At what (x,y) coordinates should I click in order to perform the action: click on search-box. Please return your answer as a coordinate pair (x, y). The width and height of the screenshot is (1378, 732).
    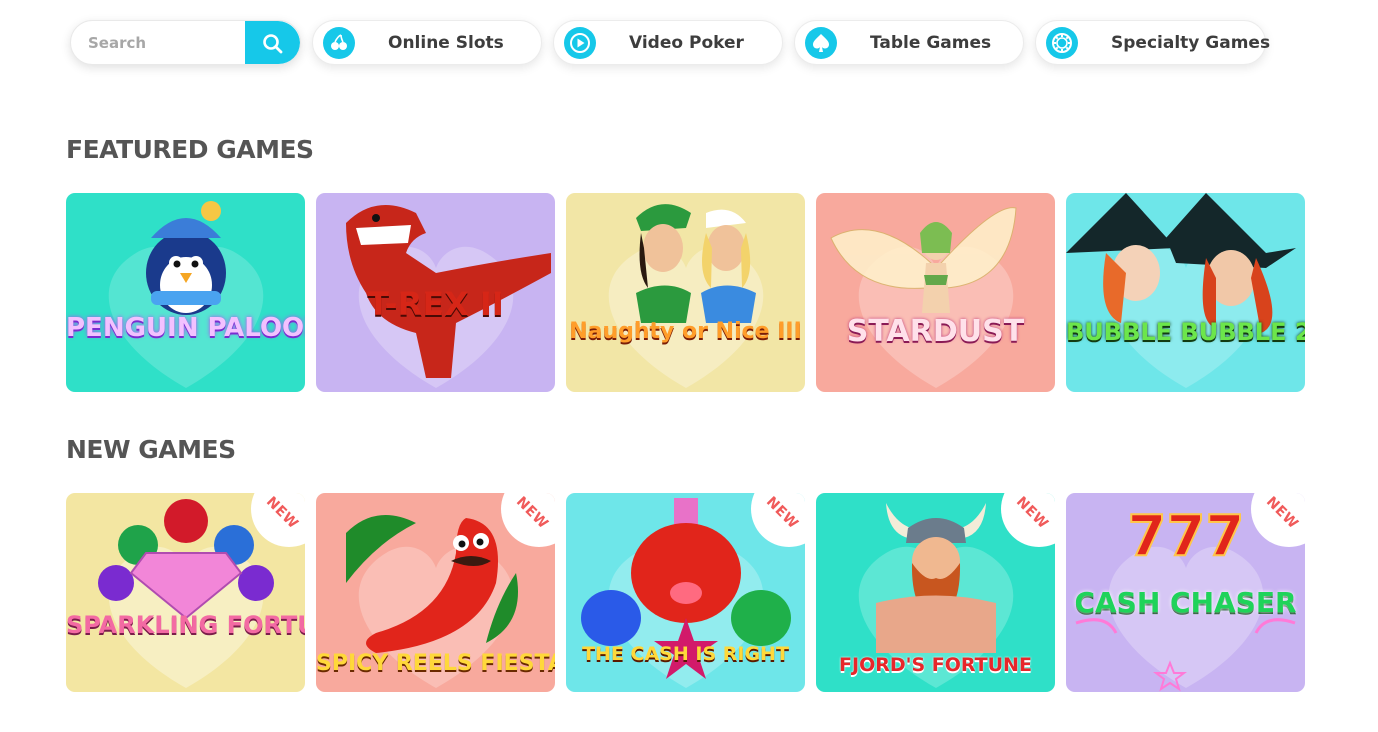
    Looking at the image, I should click on (185, 42).